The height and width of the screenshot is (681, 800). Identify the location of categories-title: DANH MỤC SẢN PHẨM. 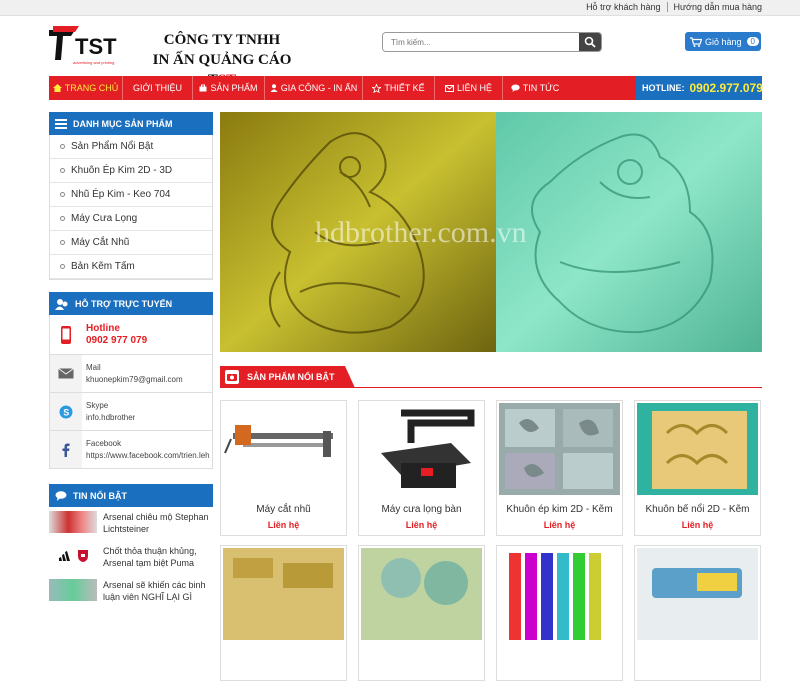
(131, 123).